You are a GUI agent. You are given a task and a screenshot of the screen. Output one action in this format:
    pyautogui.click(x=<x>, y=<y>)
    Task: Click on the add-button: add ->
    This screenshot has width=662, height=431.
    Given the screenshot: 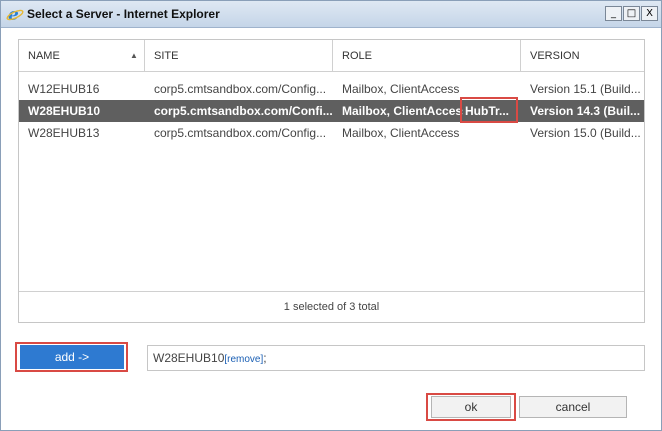 What is the action you would take?
    pyautogui.click(x=72, y=357)
    